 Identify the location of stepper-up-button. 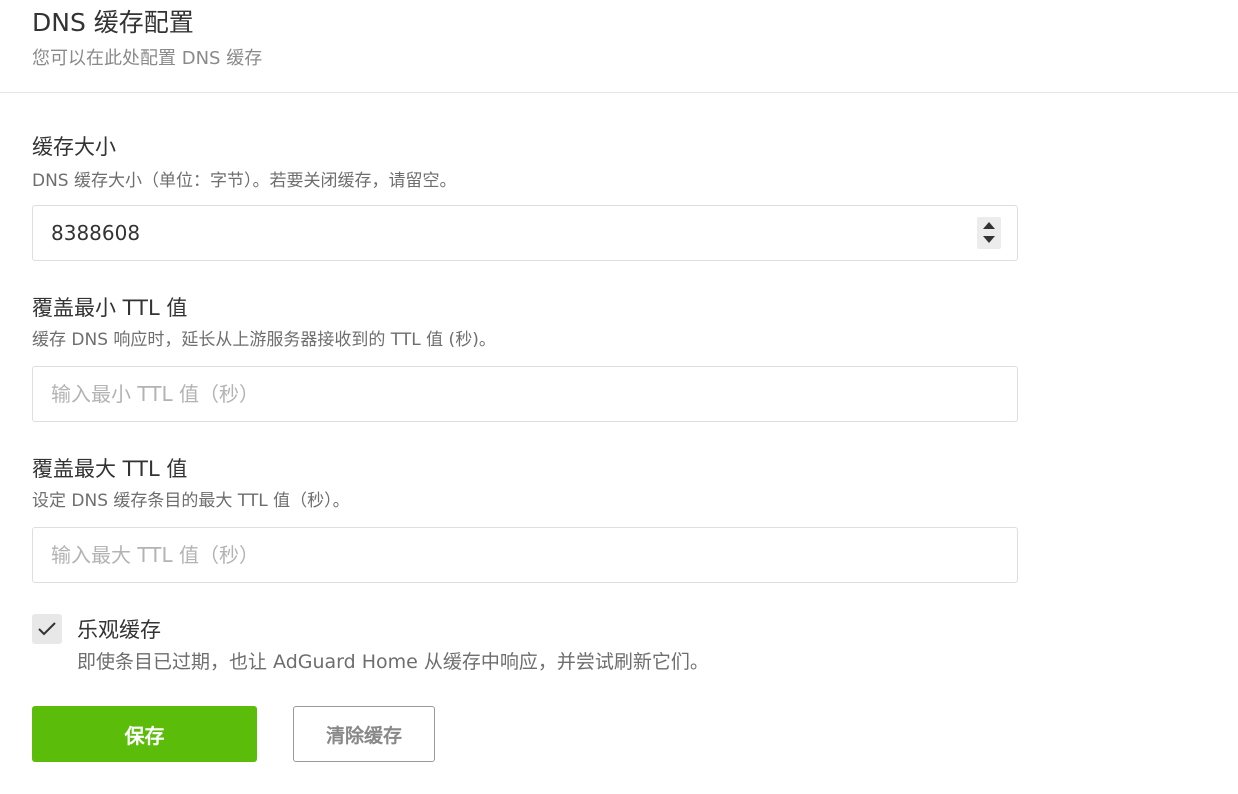
(989, 225).